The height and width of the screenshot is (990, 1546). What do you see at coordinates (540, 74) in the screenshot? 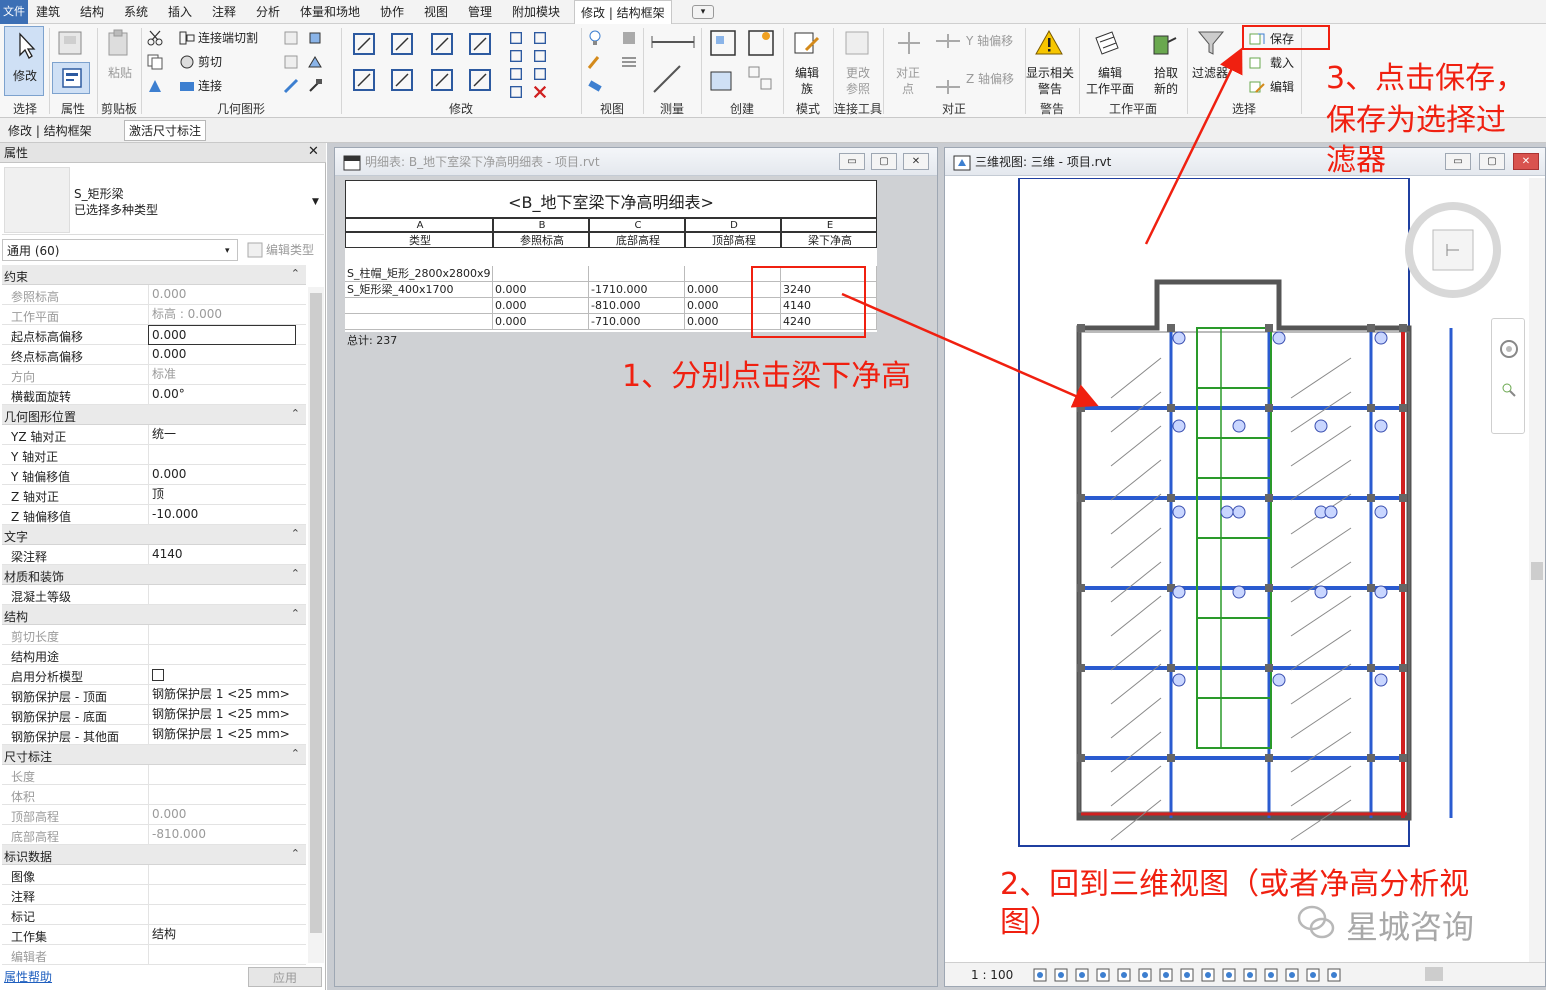
I see `pin-icon` at bounding box center [540, 74].